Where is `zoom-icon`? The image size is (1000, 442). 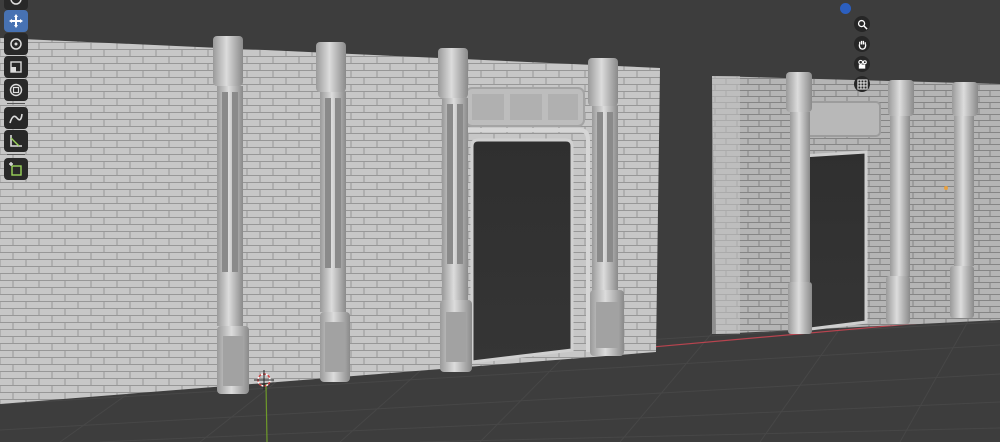 zoom-icon is located at coordinates (862, 24).